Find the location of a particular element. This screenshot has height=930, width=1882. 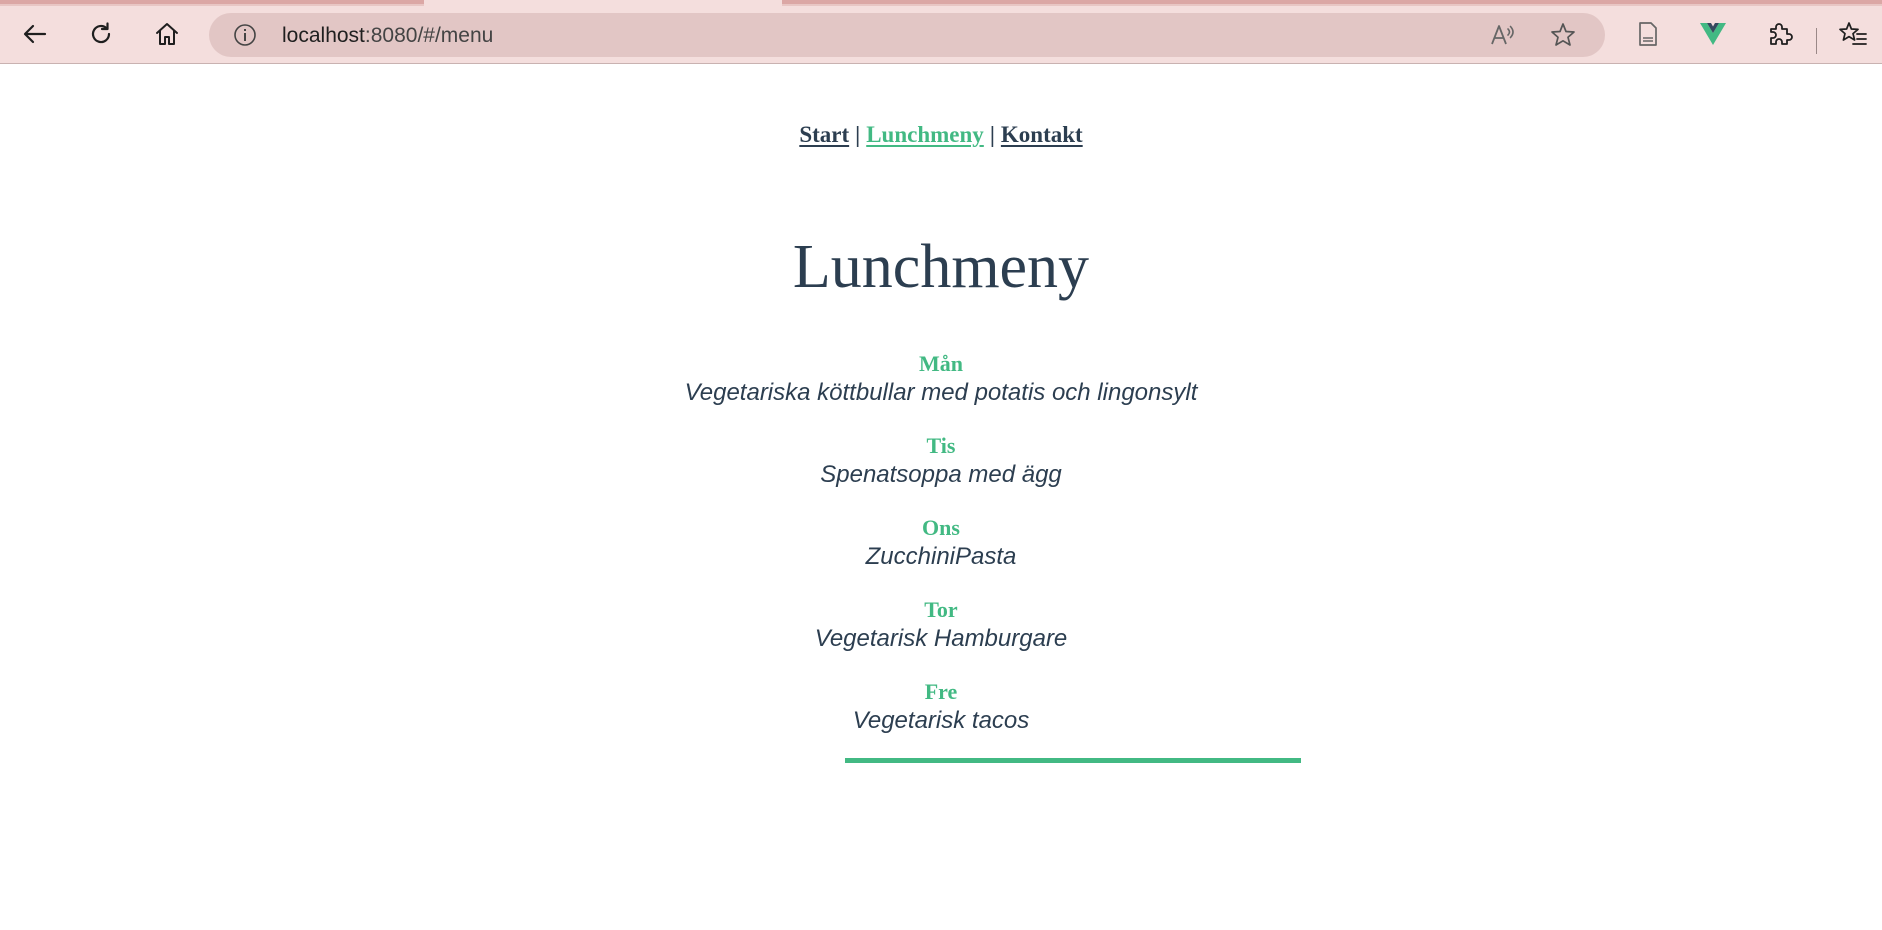

menu-day: Tis is located at coordinates (941, 445).